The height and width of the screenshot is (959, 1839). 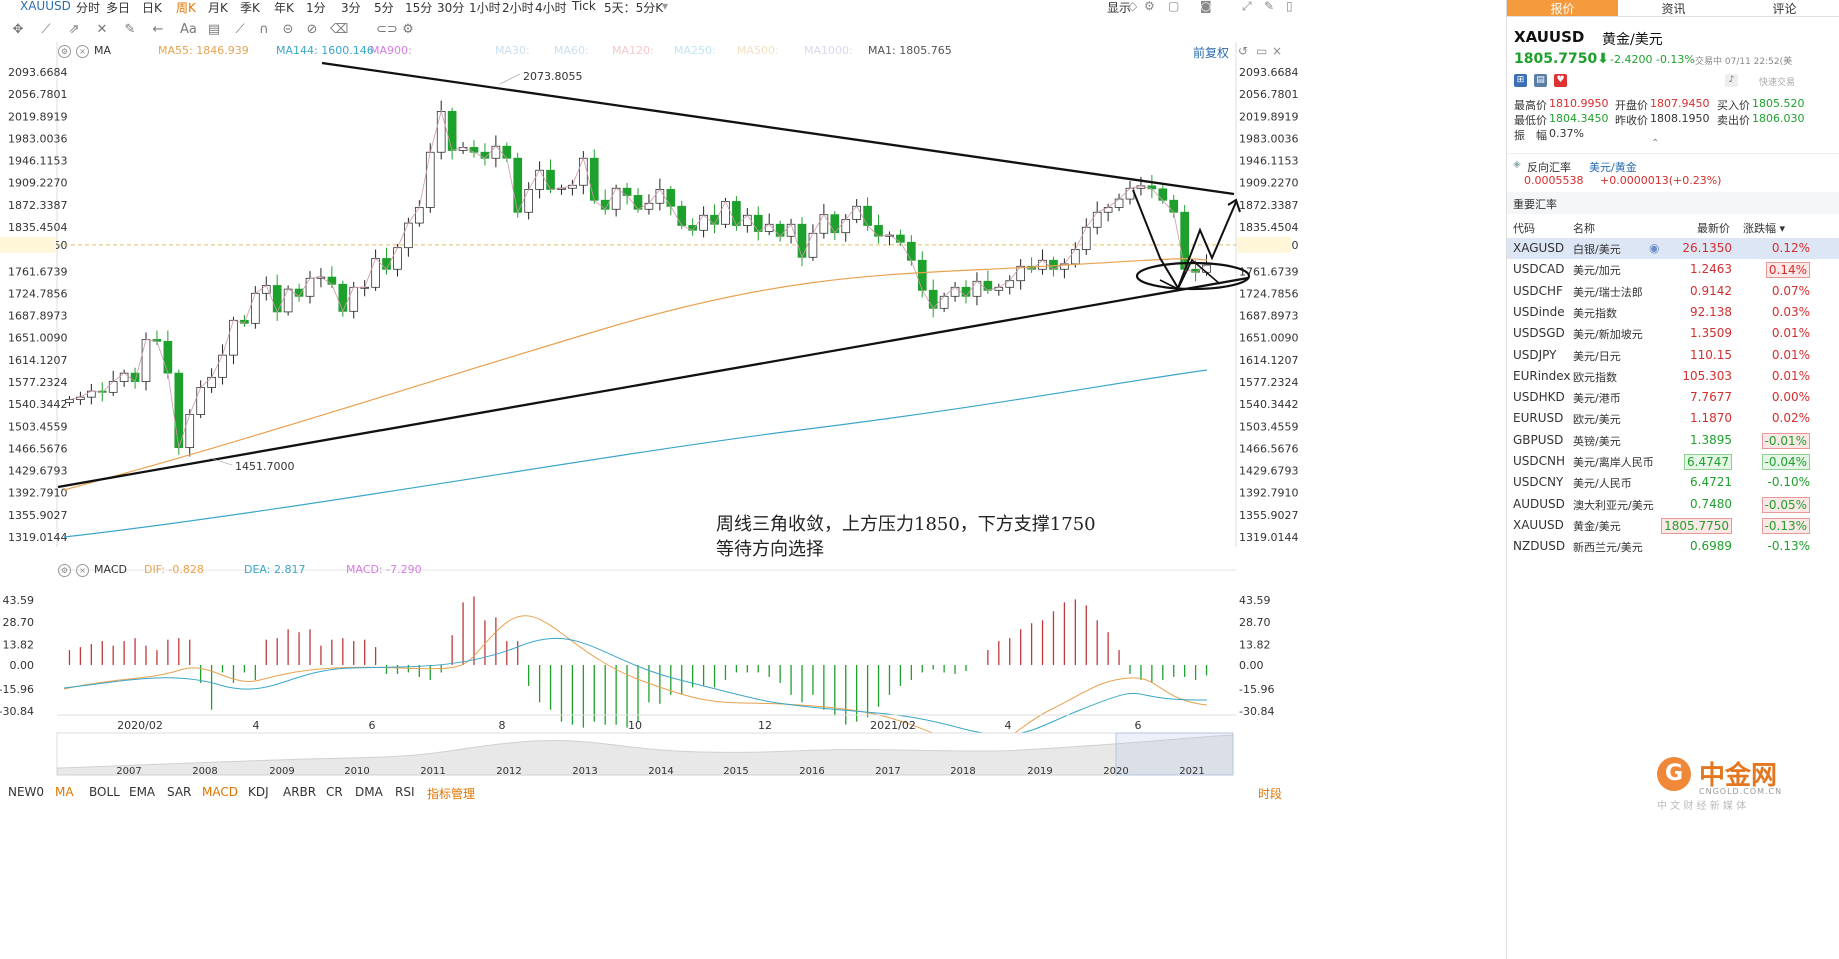 What do you see at coordinates (451, 793) in the screenshot?
I see `indicator-manage-button: 指标管理` at bounding box center [451, 793].